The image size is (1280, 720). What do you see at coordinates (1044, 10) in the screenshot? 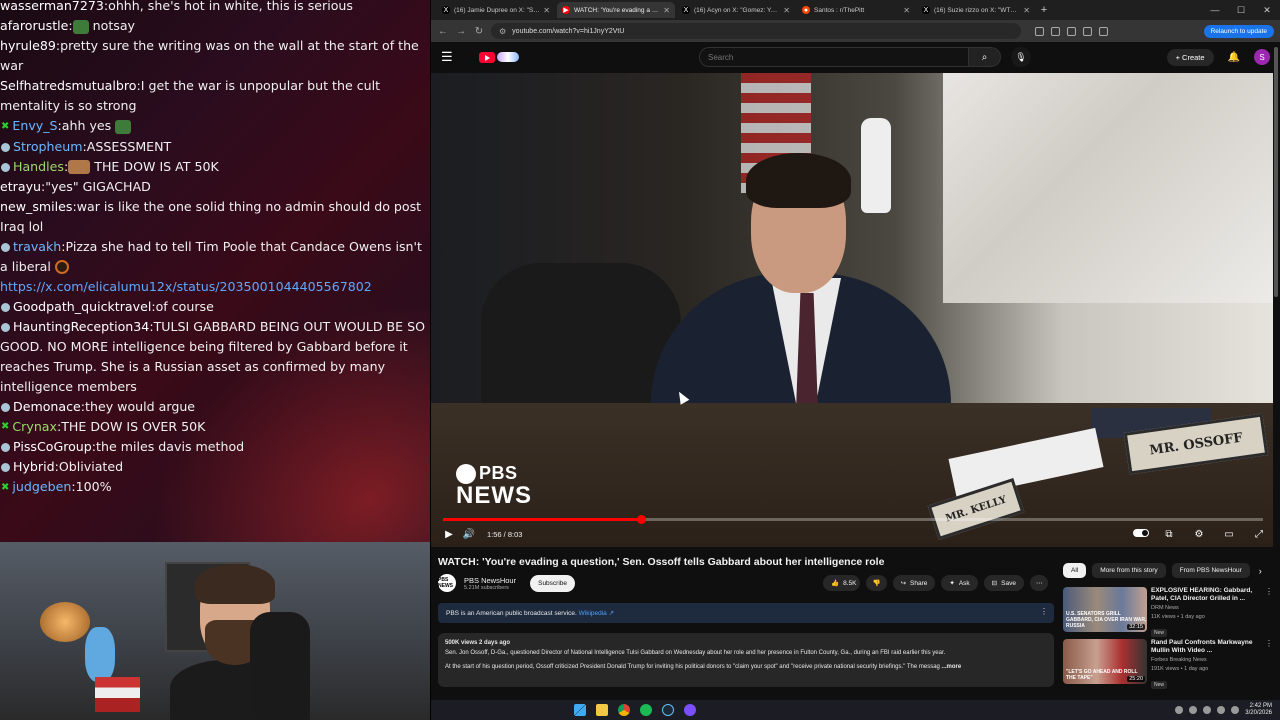
I see `new-tab-button: +` at bounding box center [1044, 10].